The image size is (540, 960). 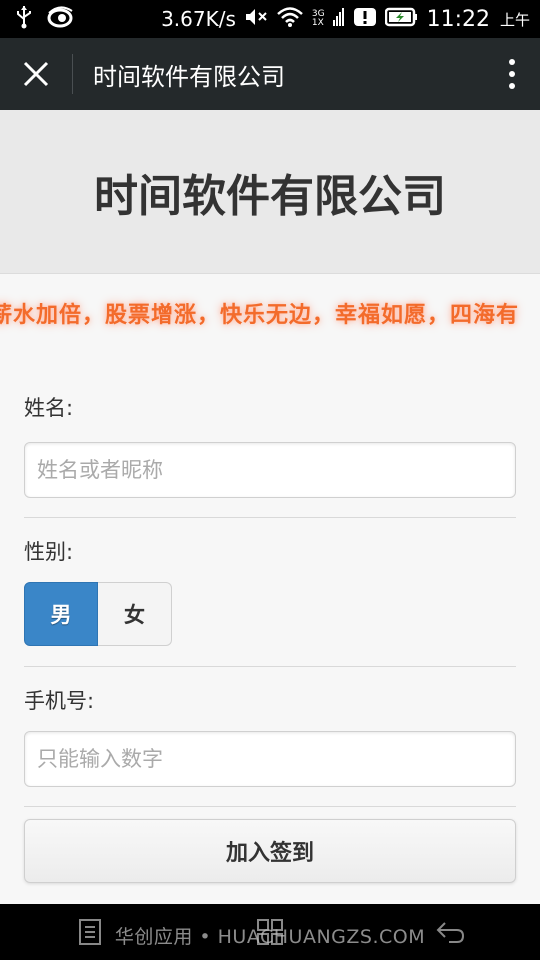 I want to click on gender-label: 性别:, so click(x=49, y=552).